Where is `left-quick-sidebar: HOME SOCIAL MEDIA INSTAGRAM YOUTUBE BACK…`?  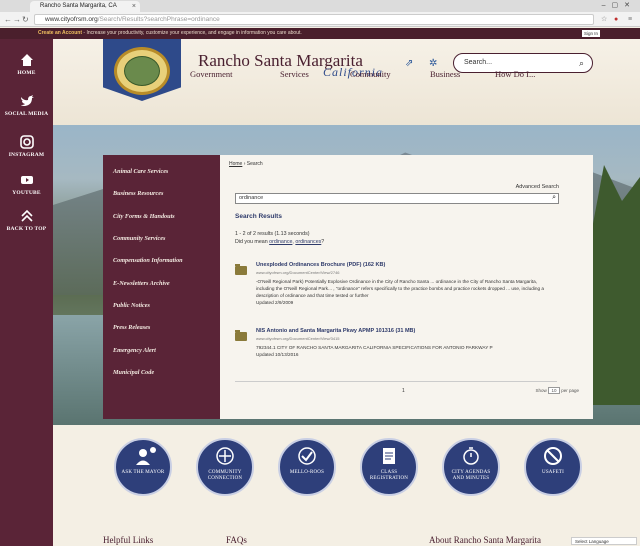 left-quick-sidebar: HOME SOCIAL MEDIA INSTAGRAM YOUTUBE BACK… is located at coordinates (26, 292).